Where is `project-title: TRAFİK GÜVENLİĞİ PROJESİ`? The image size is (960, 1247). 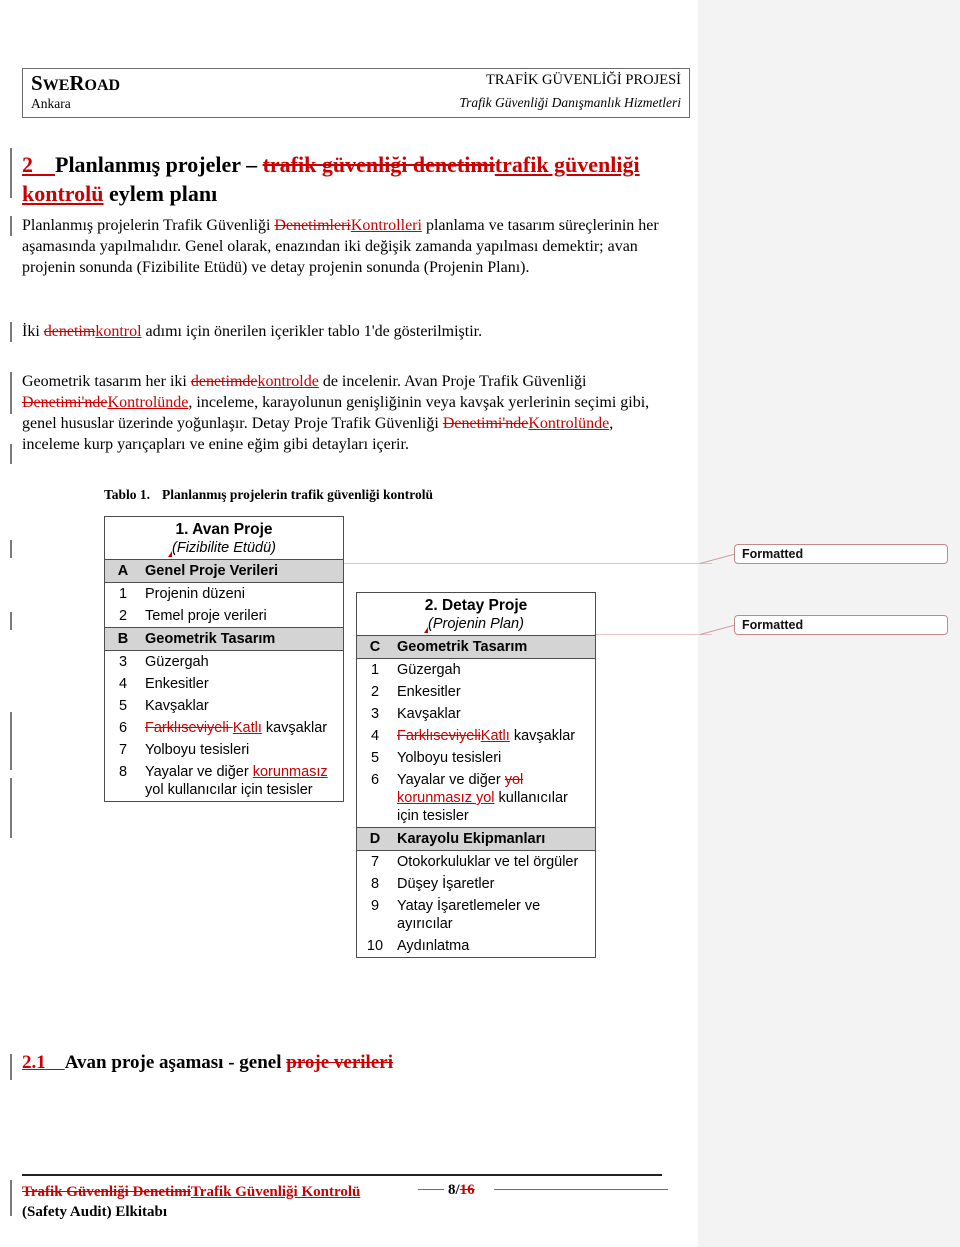
project-title: TRAFİK GÜVENLİĞİ PROJESİ is located at coordinates (583, 80).